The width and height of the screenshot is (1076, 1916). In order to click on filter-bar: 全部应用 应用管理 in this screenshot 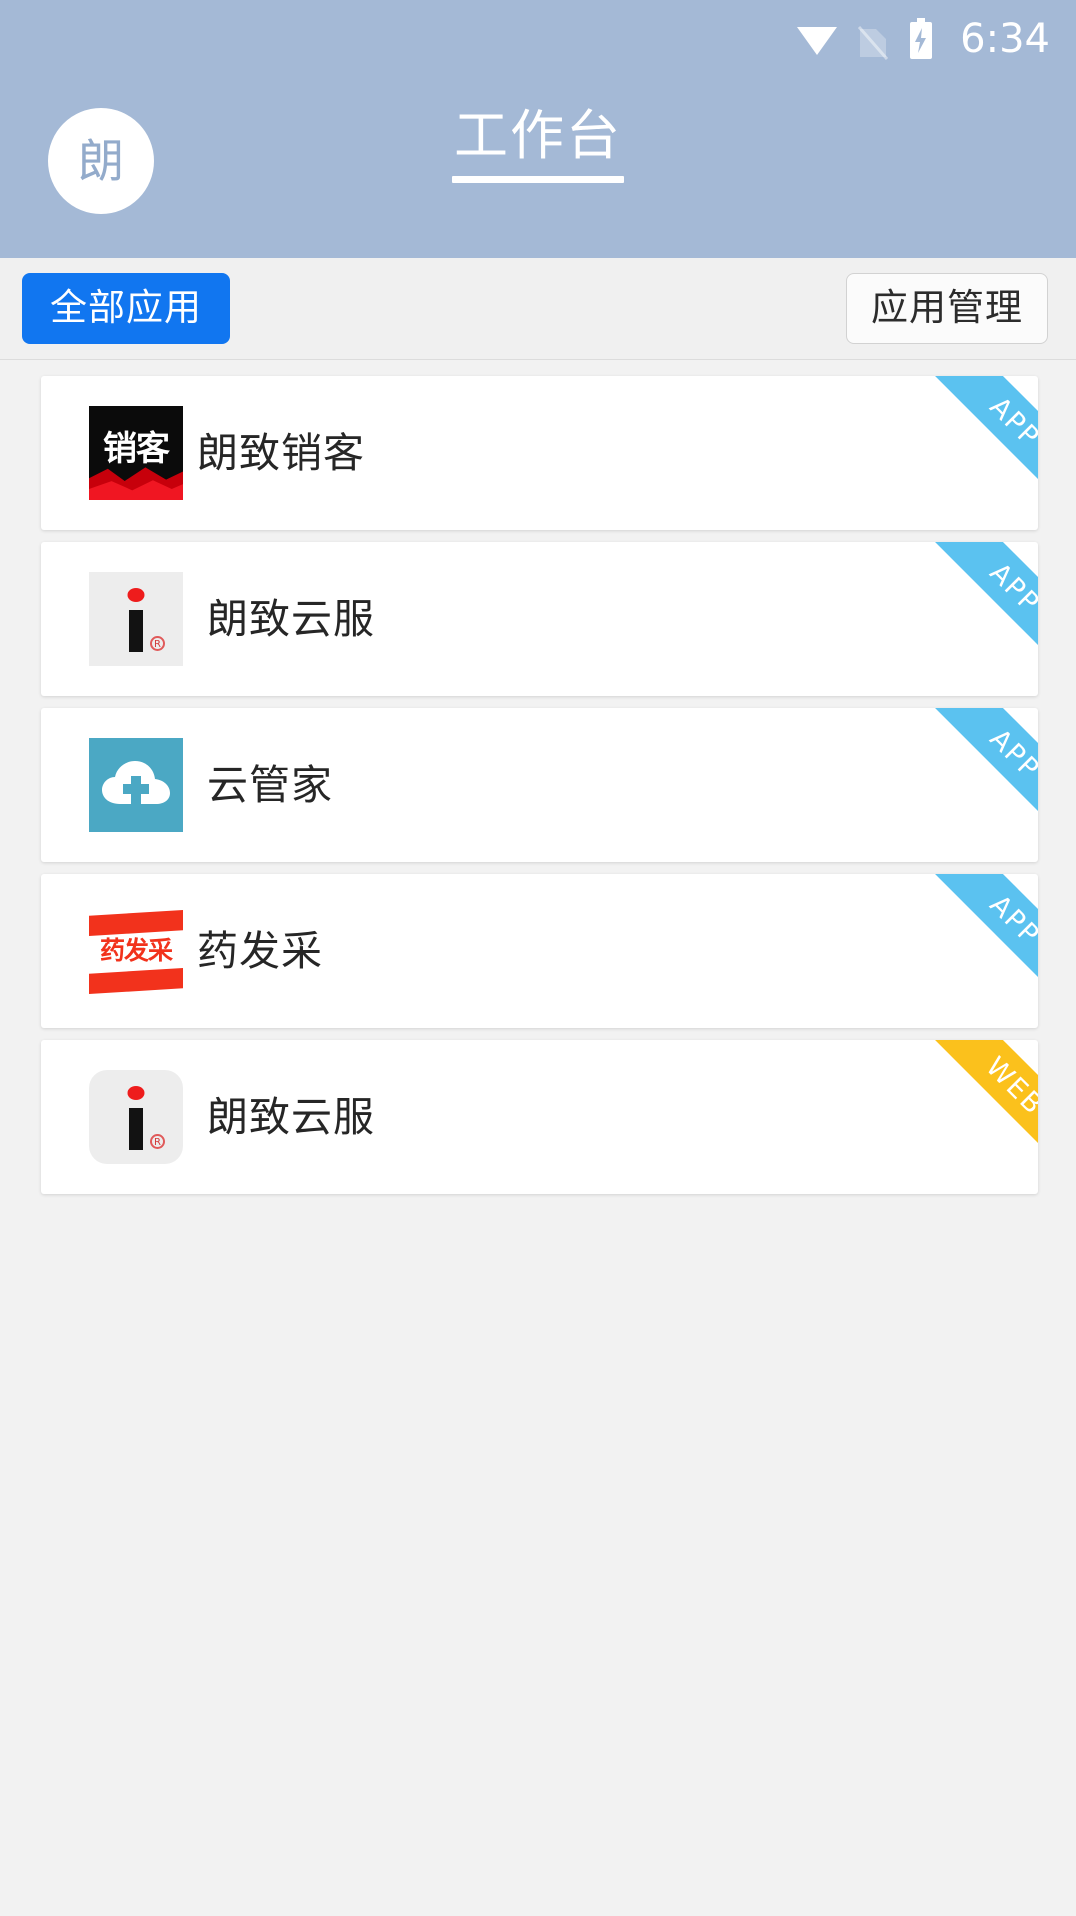, I will do `click(538, 309)`.